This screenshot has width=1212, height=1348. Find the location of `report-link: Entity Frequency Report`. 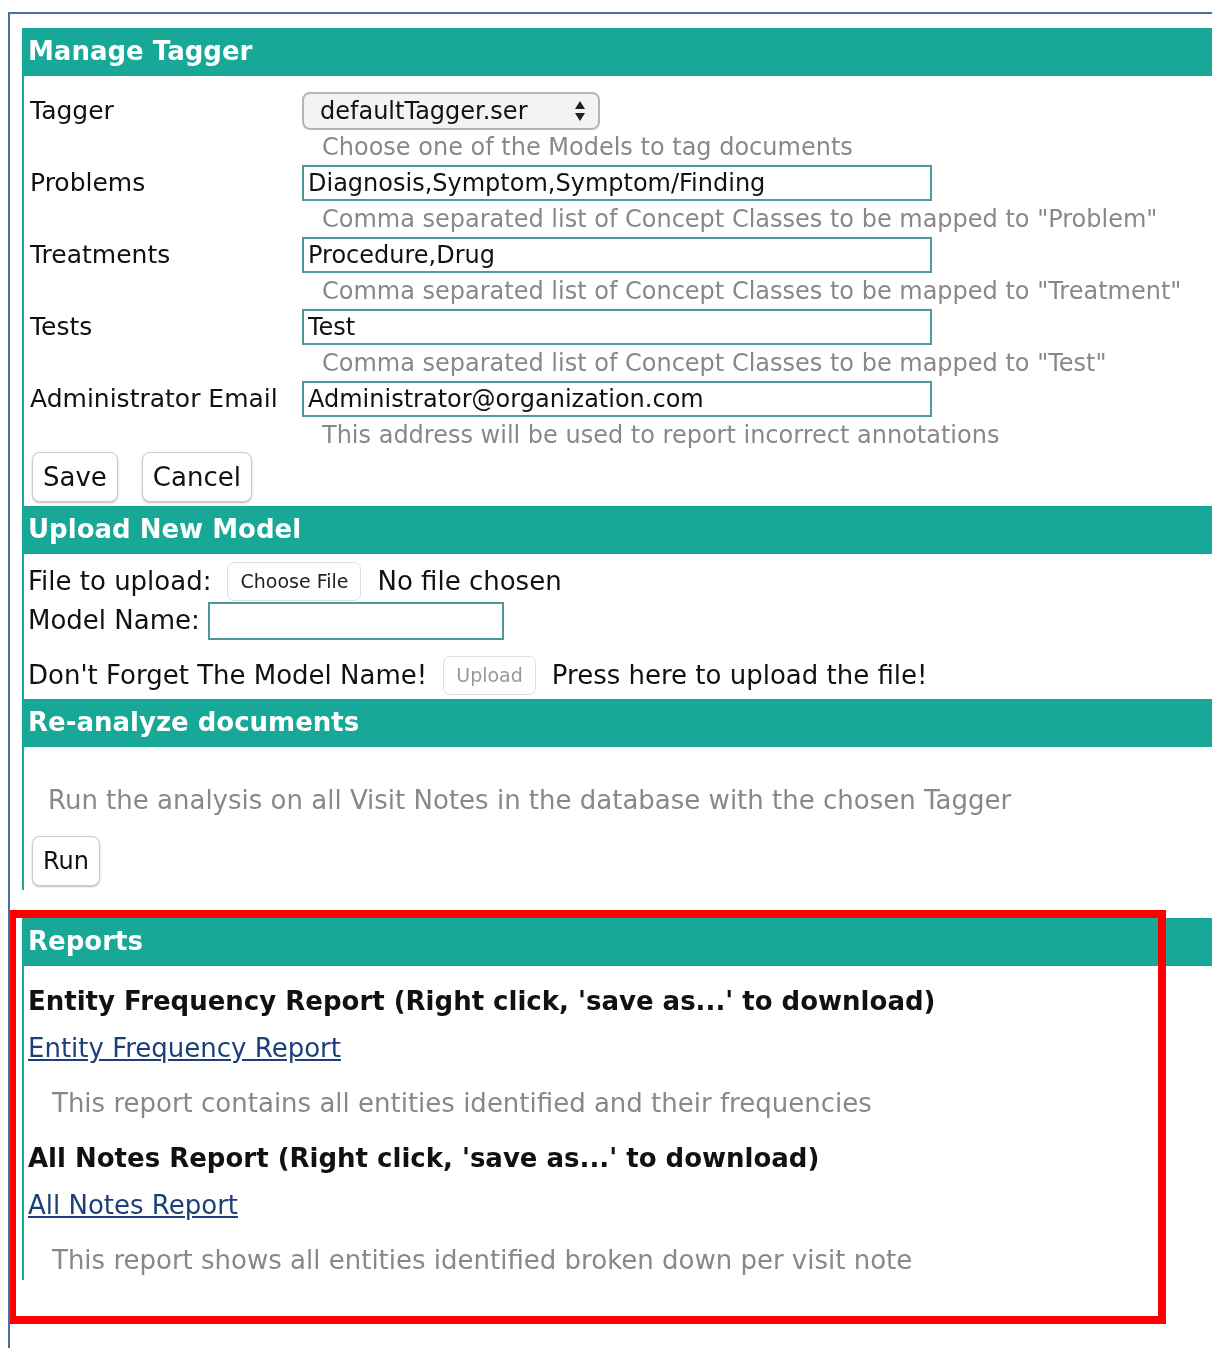

report-link: Entity Frequency Report is located at coordinates (184, 1048).